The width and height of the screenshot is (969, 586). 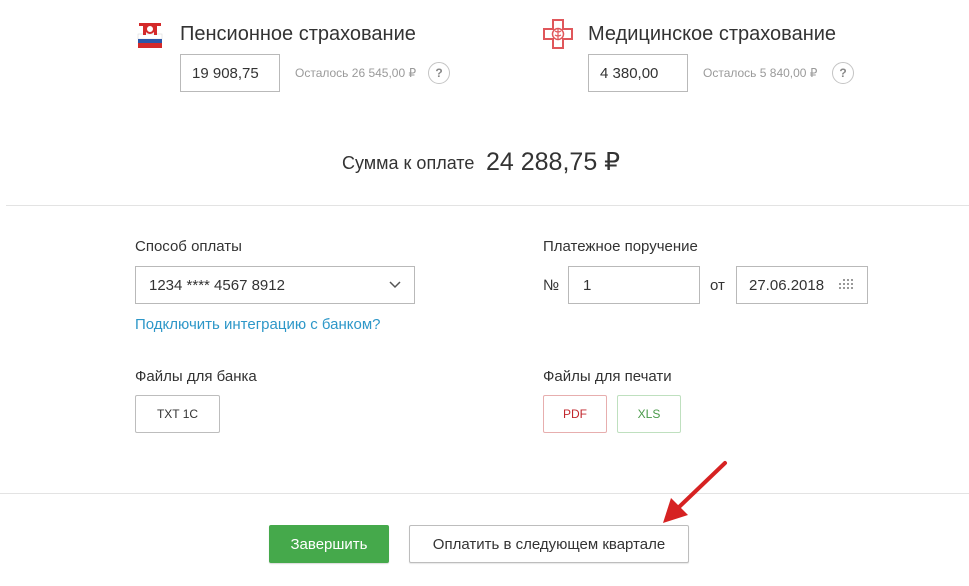 I want to click on red-arrow-icon, so click(x=695, y=493).